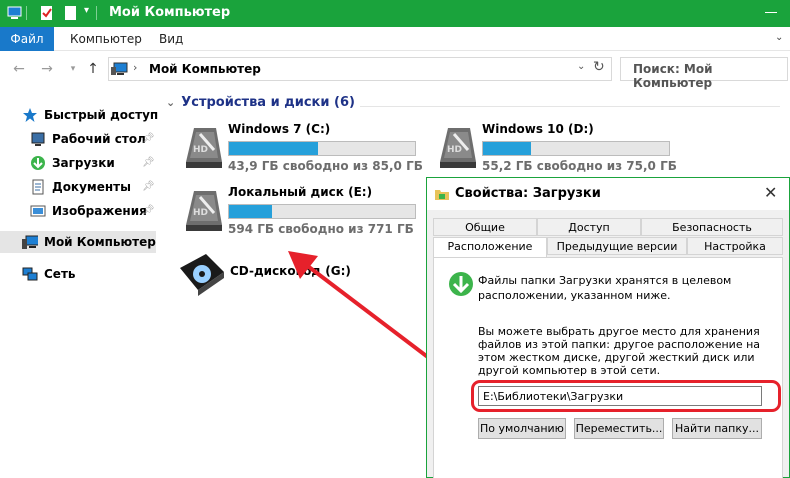  What do you see at coordinates (60, 274) in the screenshot?
I see `sidebar-item-label: Сеть` at bounding box center [60, 274].